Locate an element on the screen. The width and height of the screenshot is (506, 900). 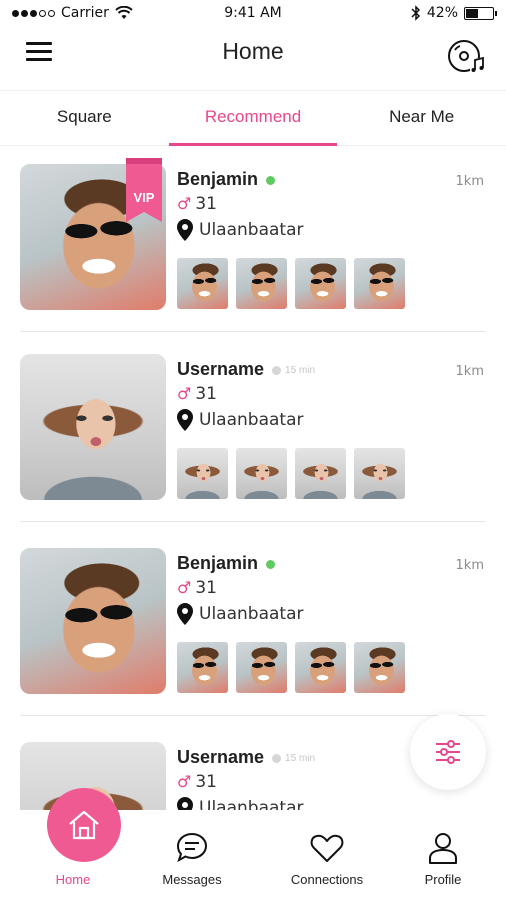
bluetooth-icon is located at coordinates (415, 13).